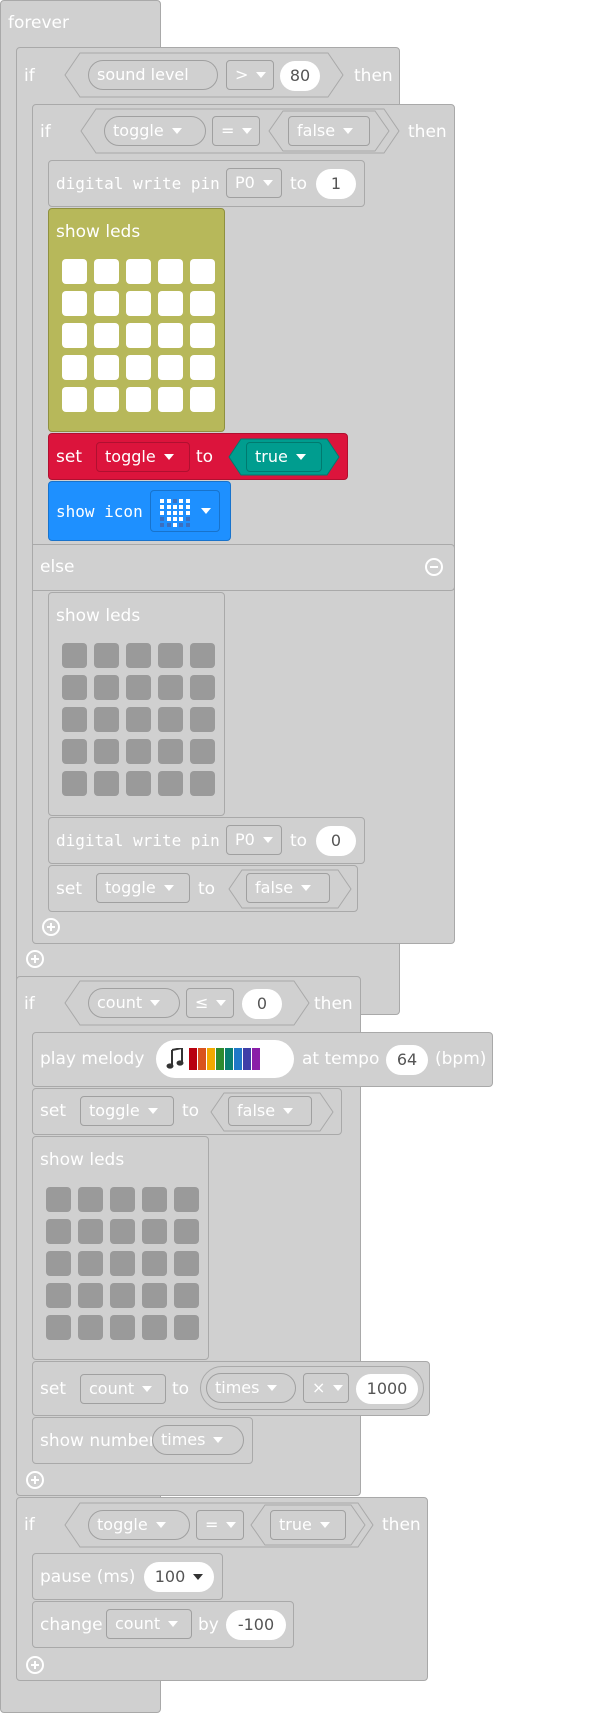 Image resolution: width=596 pixels, height=1713 pixels. I want to click on tempo-input: 64, so click(407, 1060).